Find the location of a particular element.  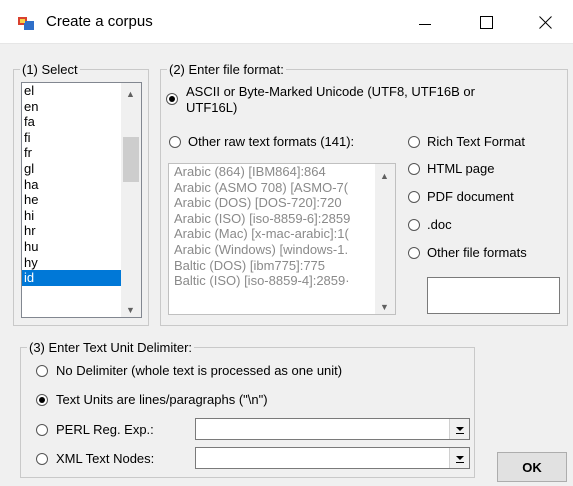

radio-rich-text-format is located at coordinates (414, 142).